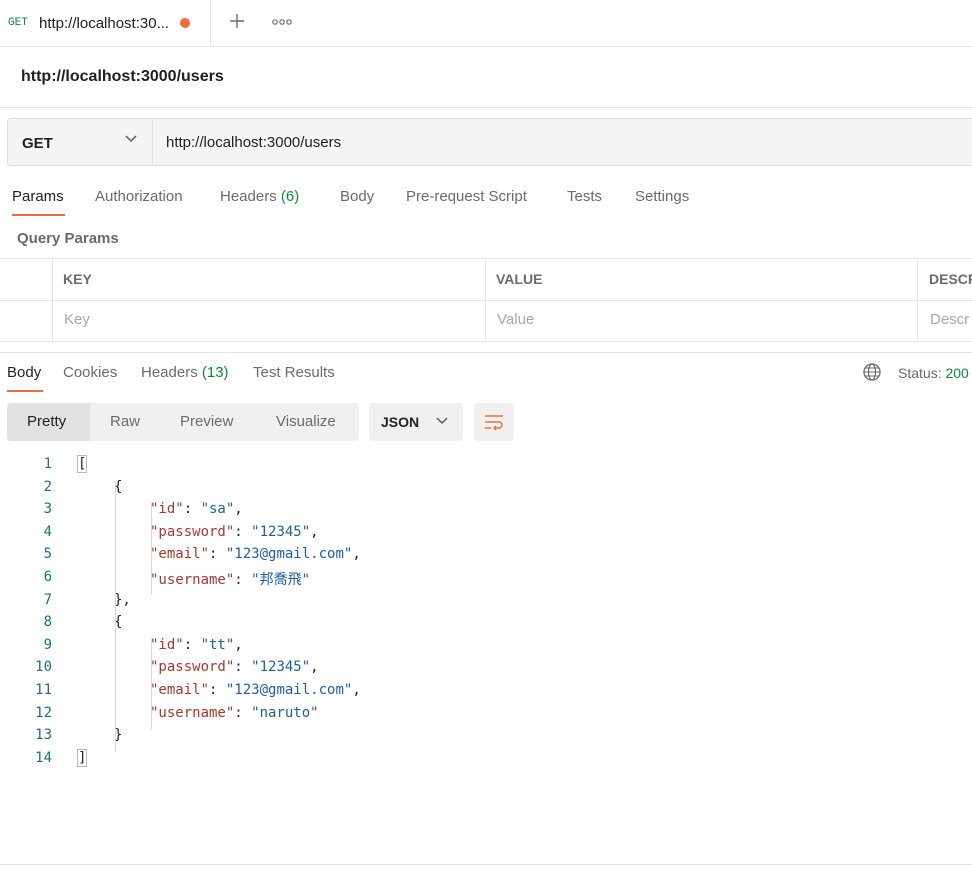 Image resolution: width=972 pixels, height=882 pixels. I want to click on plus-icon, so click(237, 23).